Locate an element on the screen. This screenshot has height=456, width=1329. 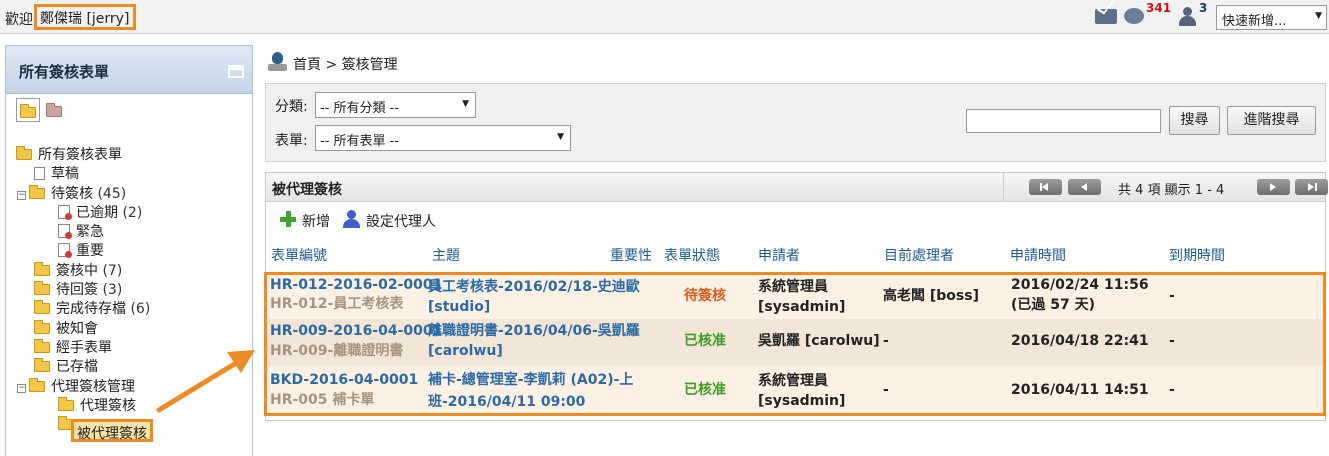
form-no-link: BKD-2016-04-0001 is located at coordinates (344, 380).